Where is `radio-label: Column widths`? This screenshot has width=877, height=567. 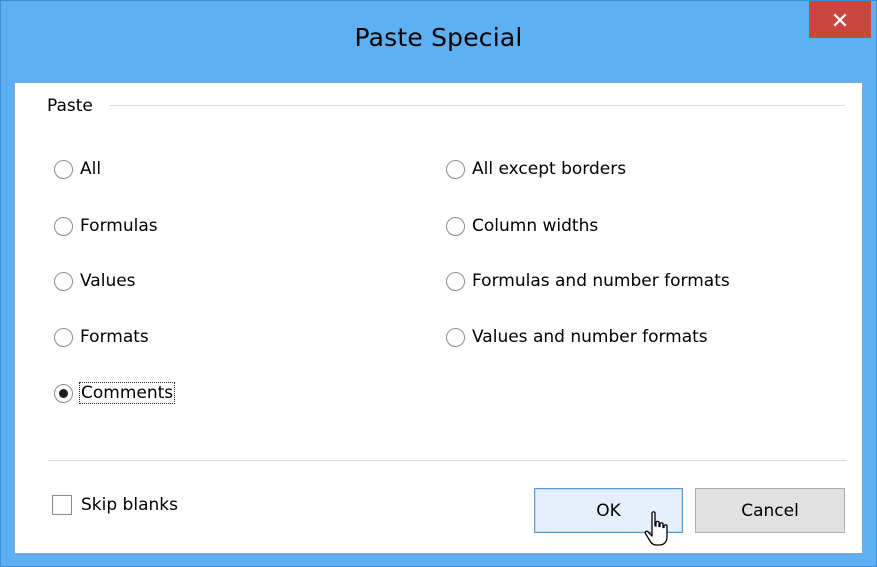
radio-label: Column widths is located at coordinates (535, 226).